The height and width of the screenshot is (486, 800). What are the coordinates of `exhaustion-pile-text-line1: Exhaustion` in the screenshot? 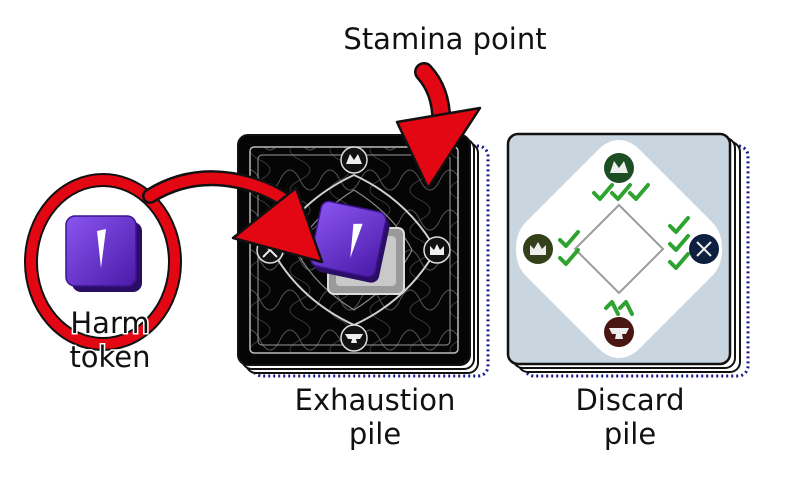 It's located at (375, 400).